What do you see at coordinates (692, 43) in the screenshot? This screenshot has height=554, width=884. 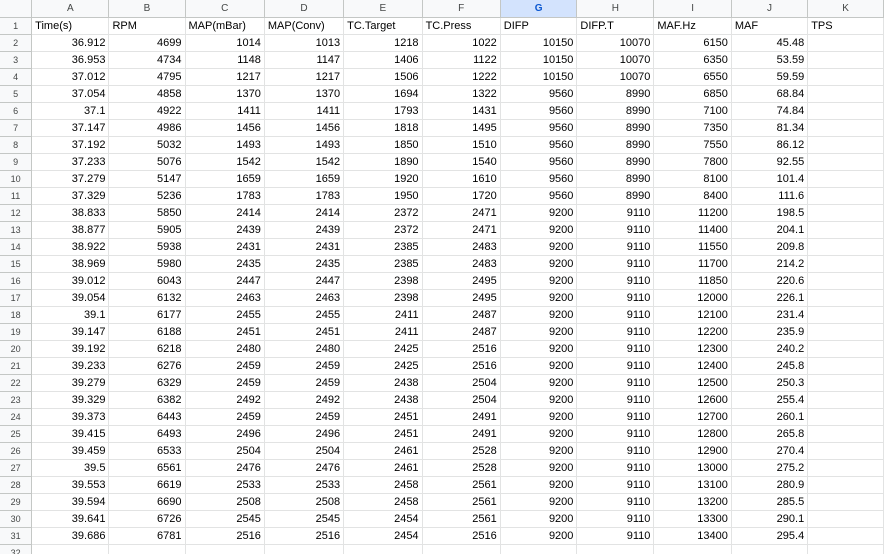 I see `cell: 6150` at bounding box center [692, 43].